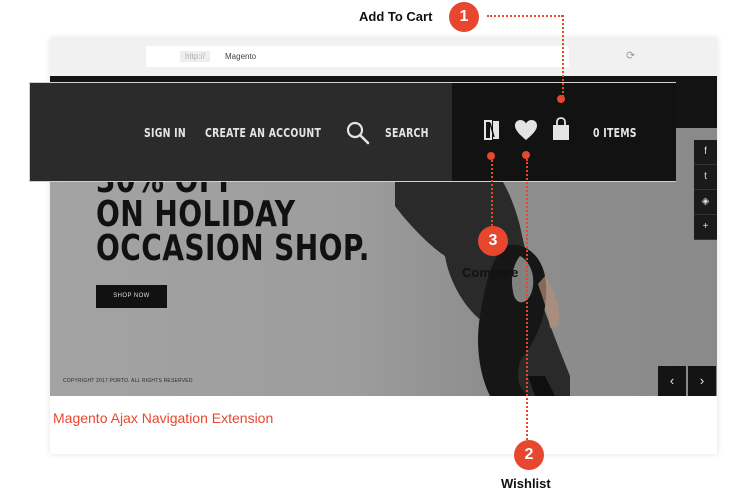 The image size is (738, 491). What do you see at coordinates (526, 155) in the screenshot?
I see `callout-dot-wishlist` at bounding box center [526, 155].